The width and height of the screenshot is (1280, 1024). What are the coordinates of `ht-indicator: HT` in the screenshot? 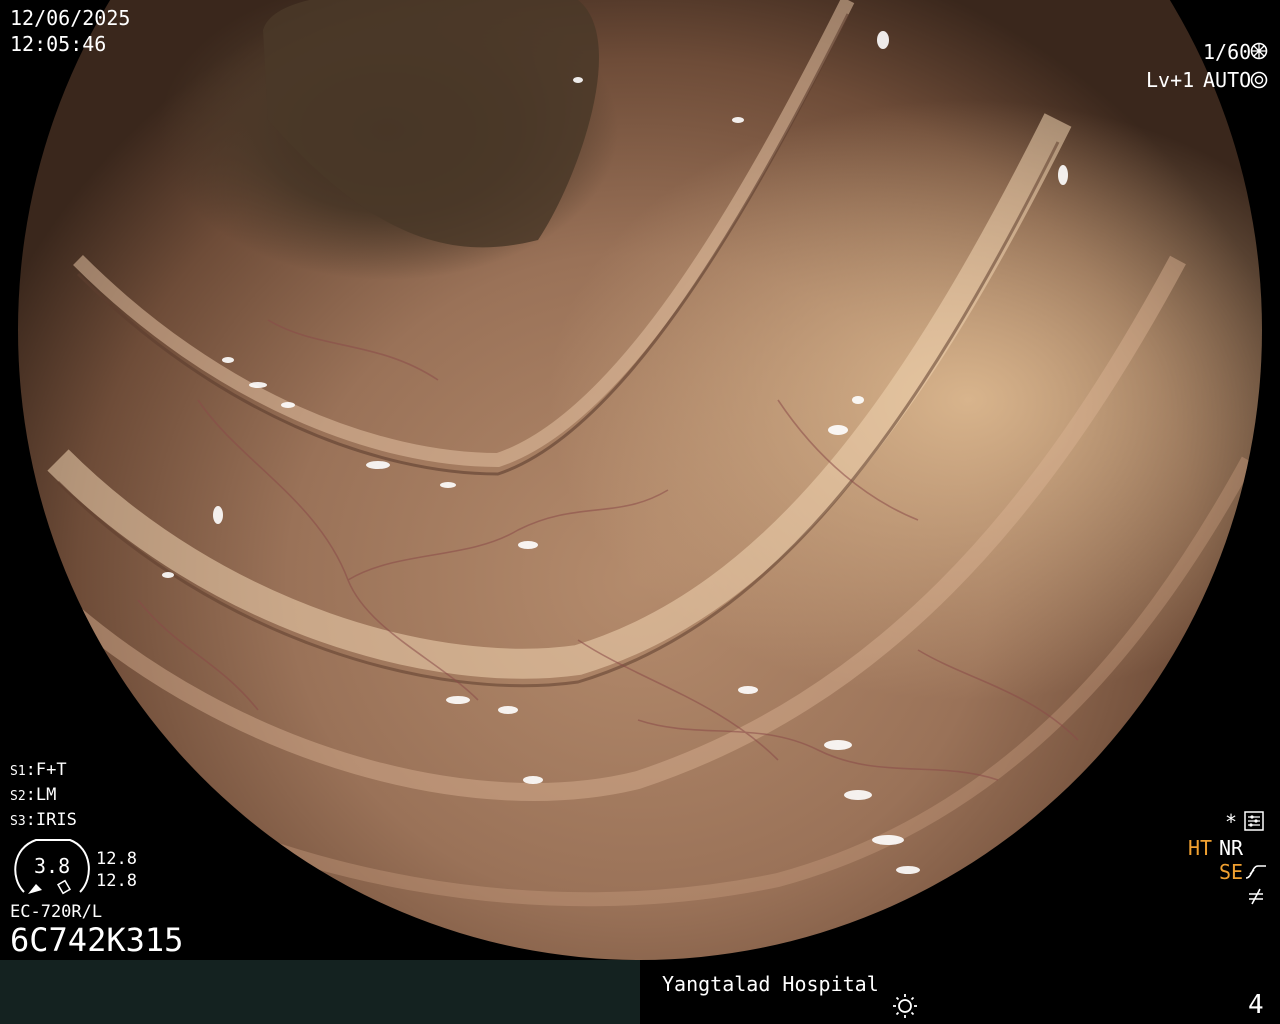 It's located at (1200, 848).